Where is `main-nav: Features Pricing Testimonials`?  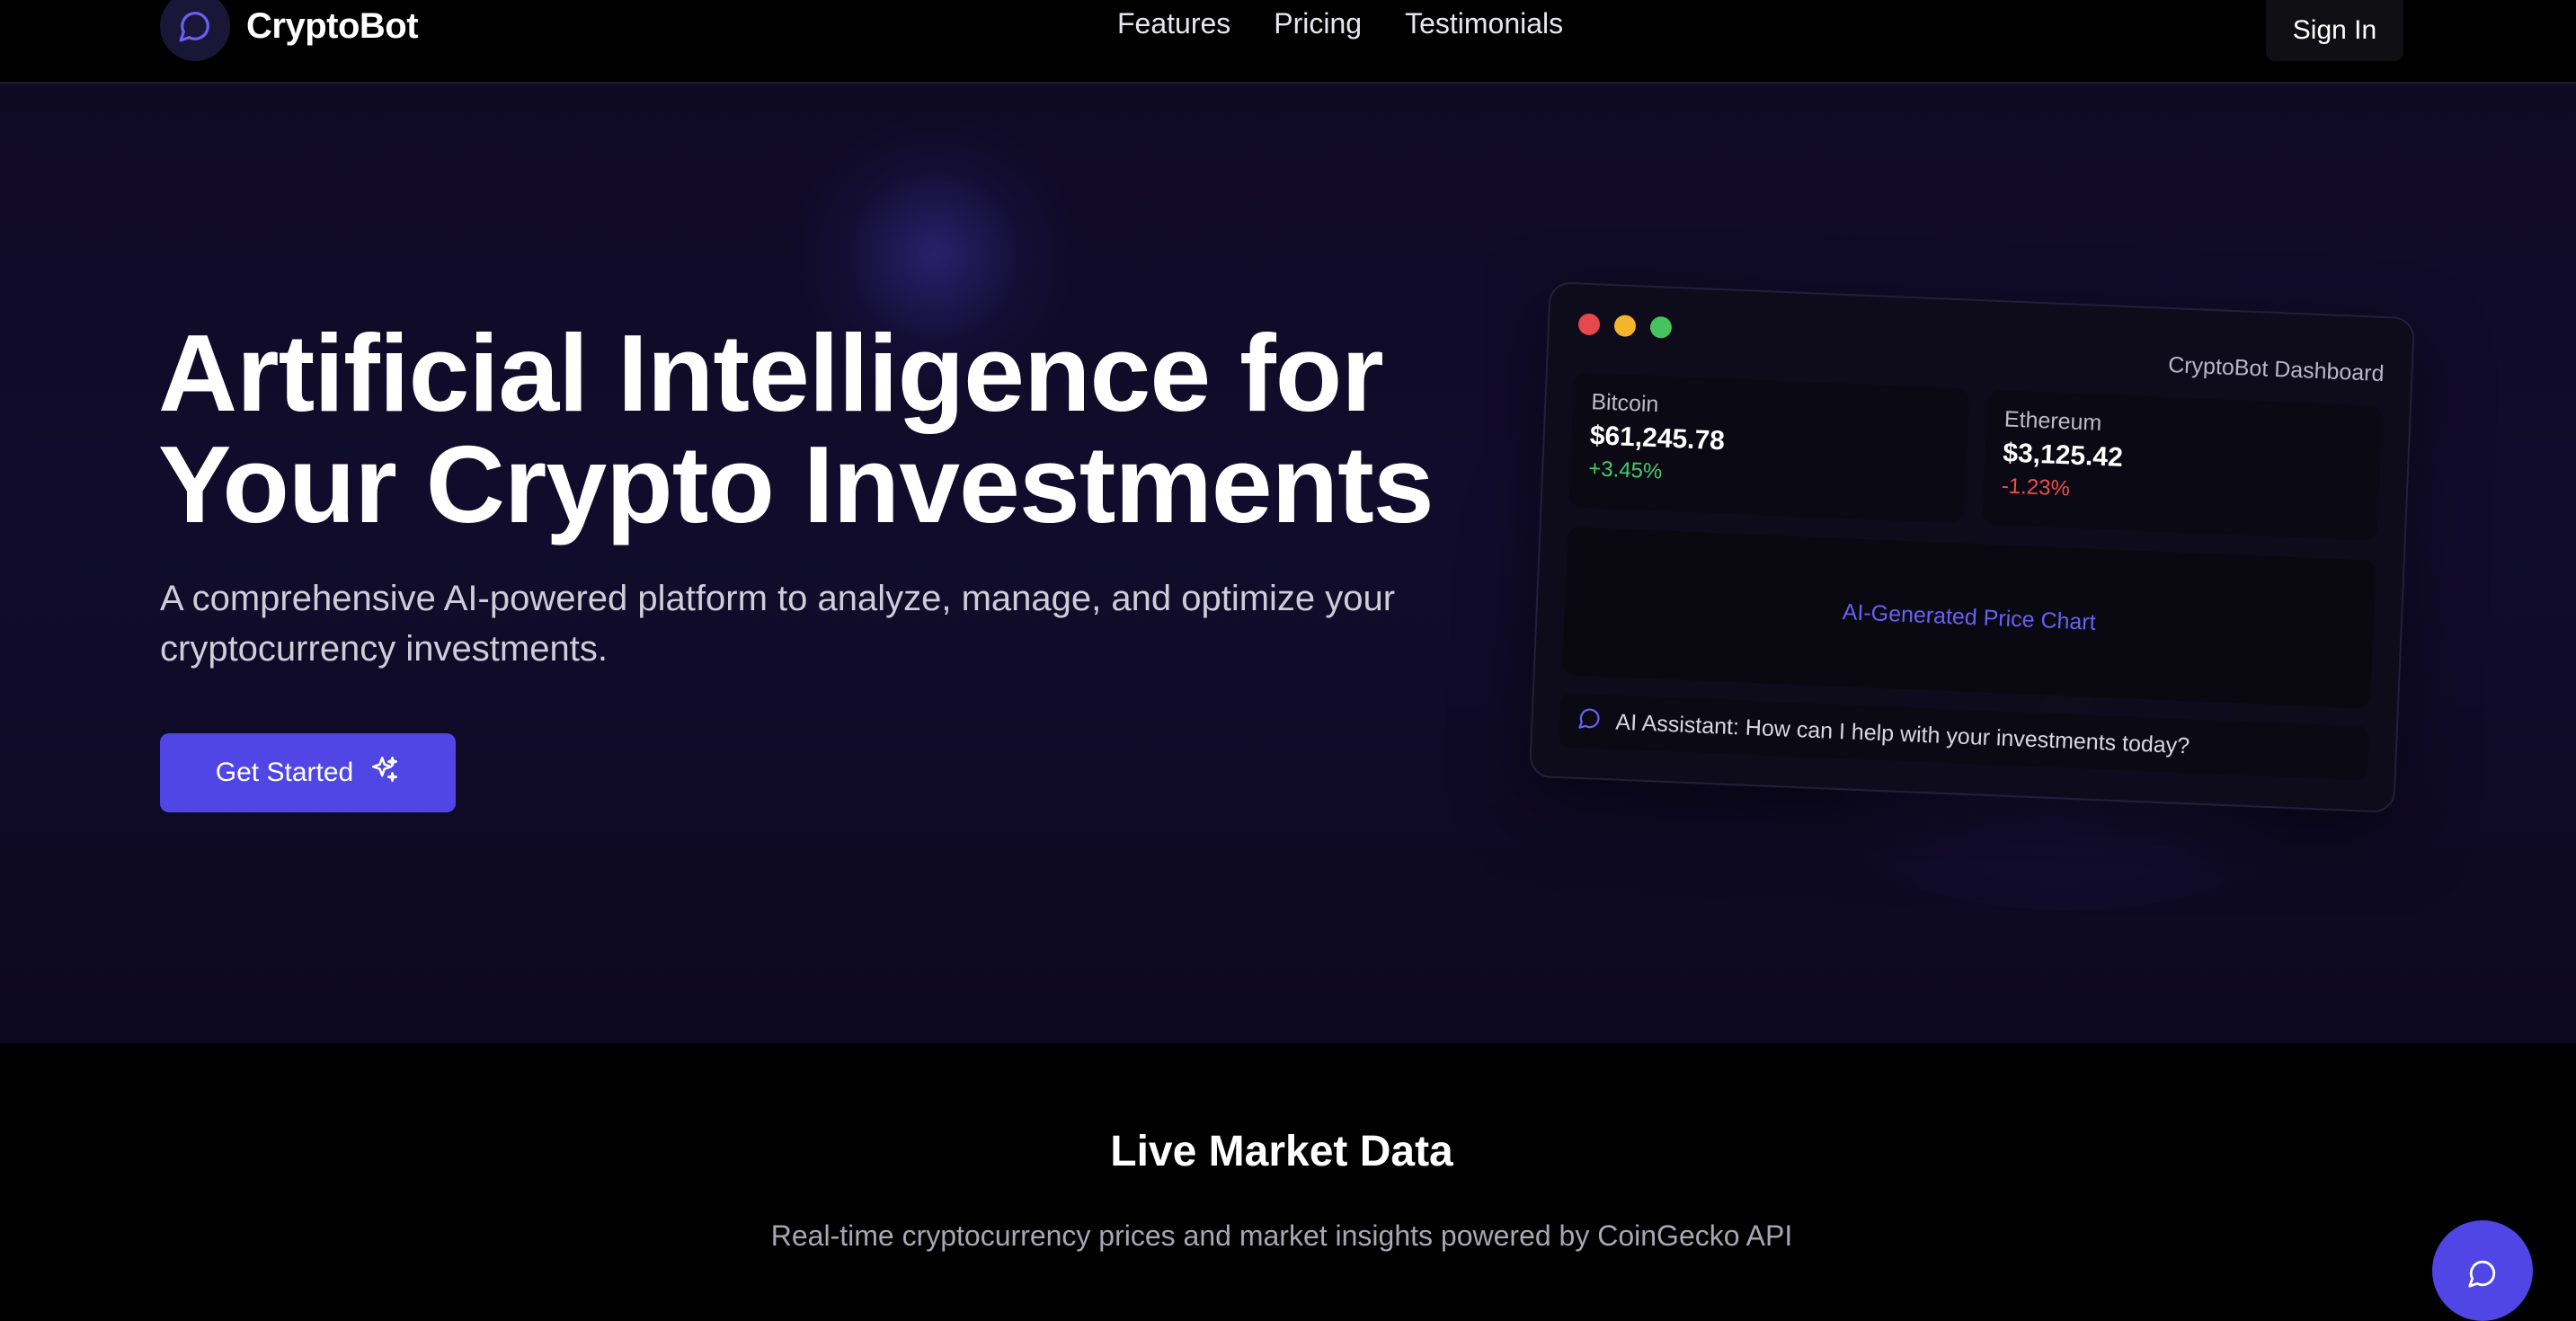 main-nav: Features Pricing Testimonials is located at coordinates (1340, 23).